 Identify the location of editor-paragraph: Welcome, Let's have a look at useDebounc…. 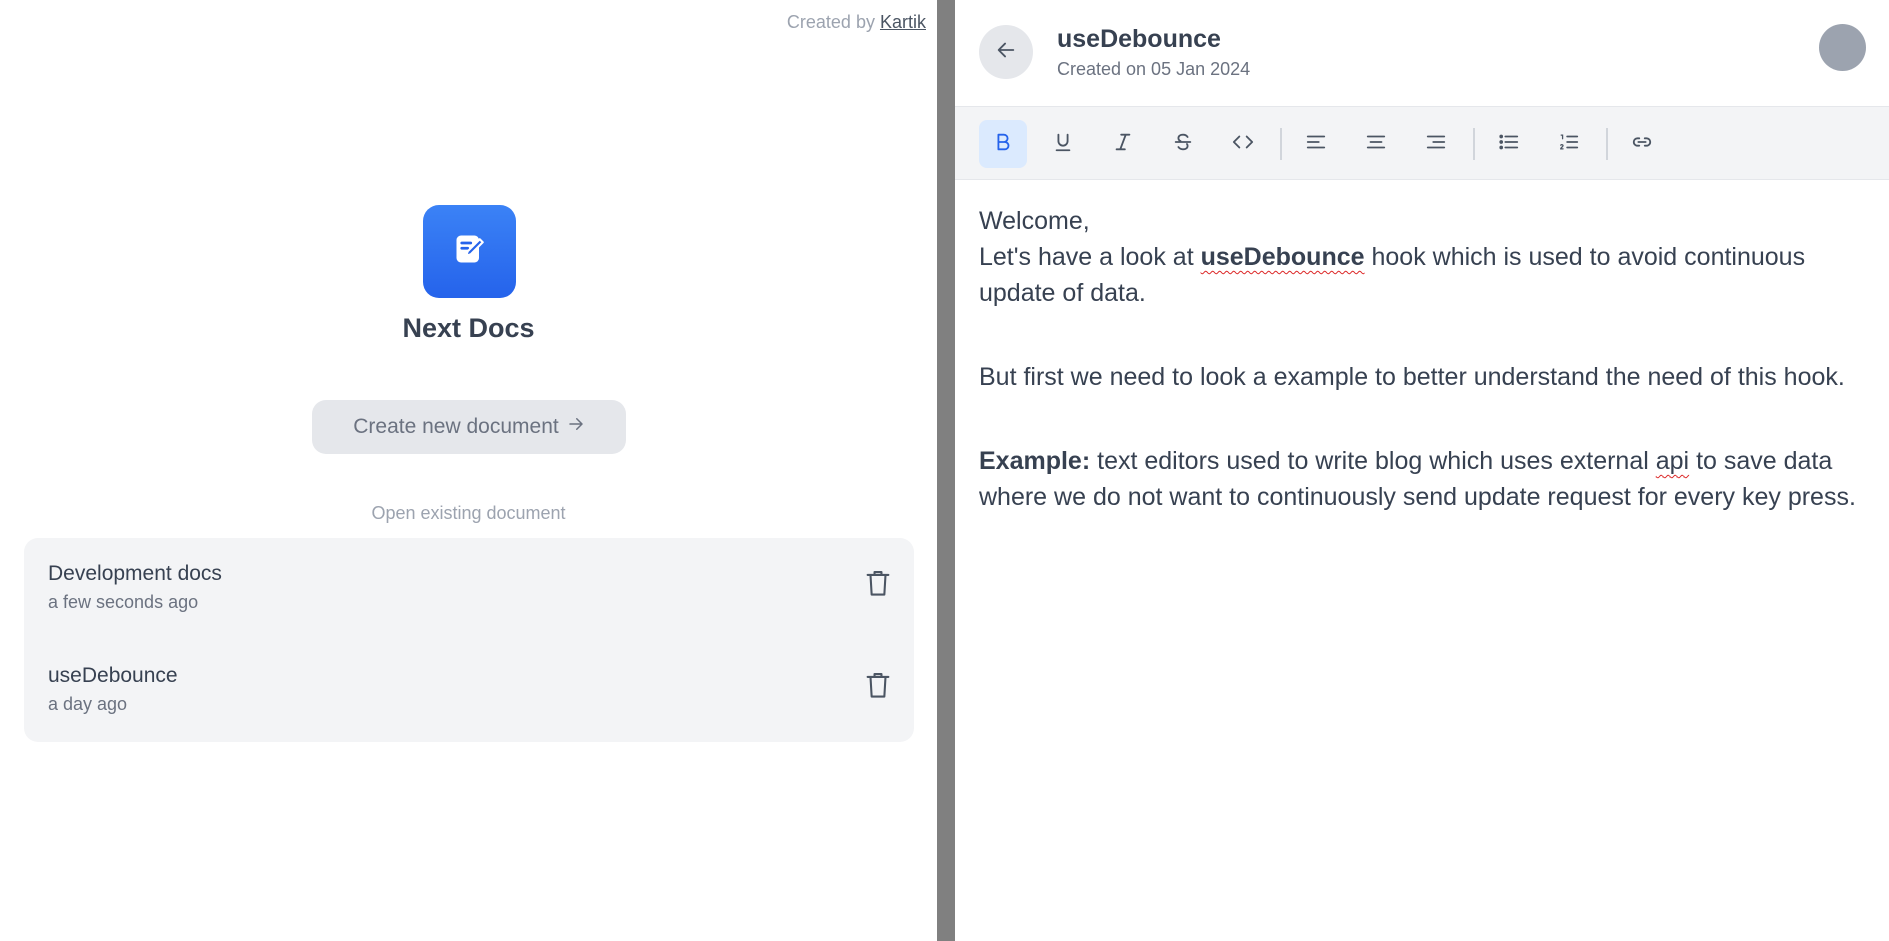
(1422, 257).